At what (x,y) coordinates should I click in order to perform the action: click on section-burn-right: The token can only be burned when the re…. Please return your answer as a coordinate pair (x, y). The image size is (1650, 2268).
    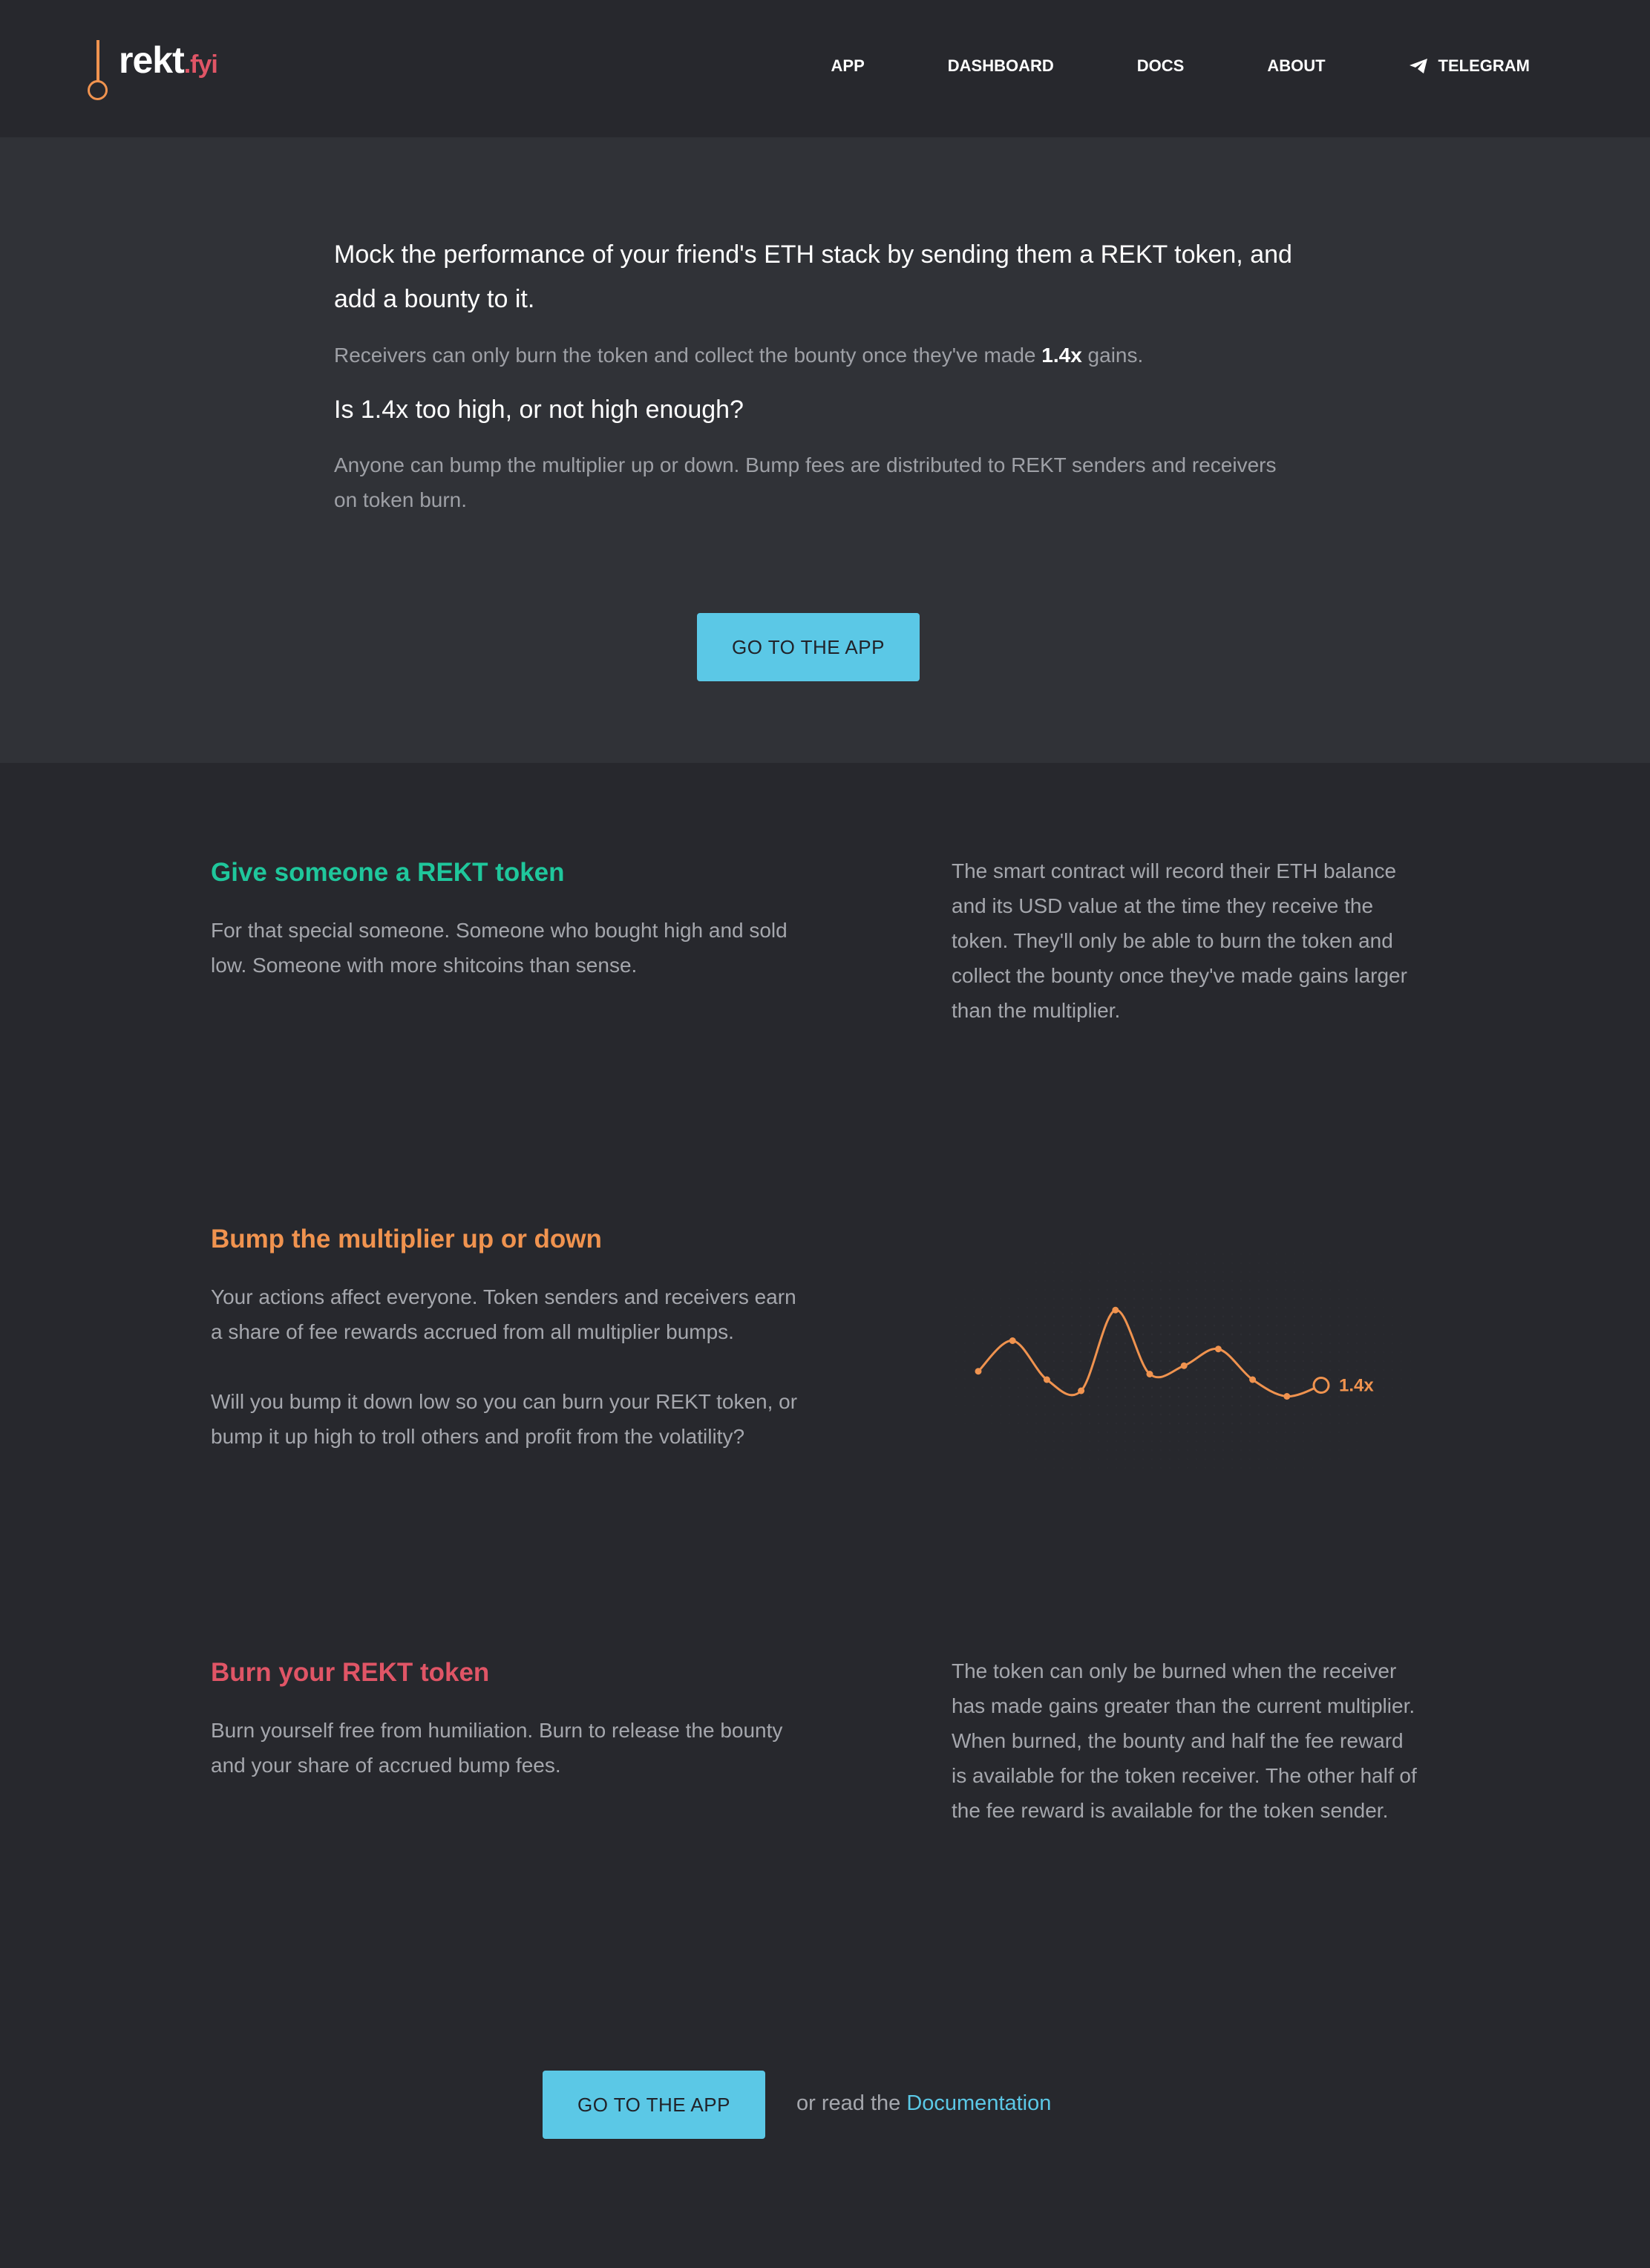
    Looking at the image, I should click on (1185, 1742).